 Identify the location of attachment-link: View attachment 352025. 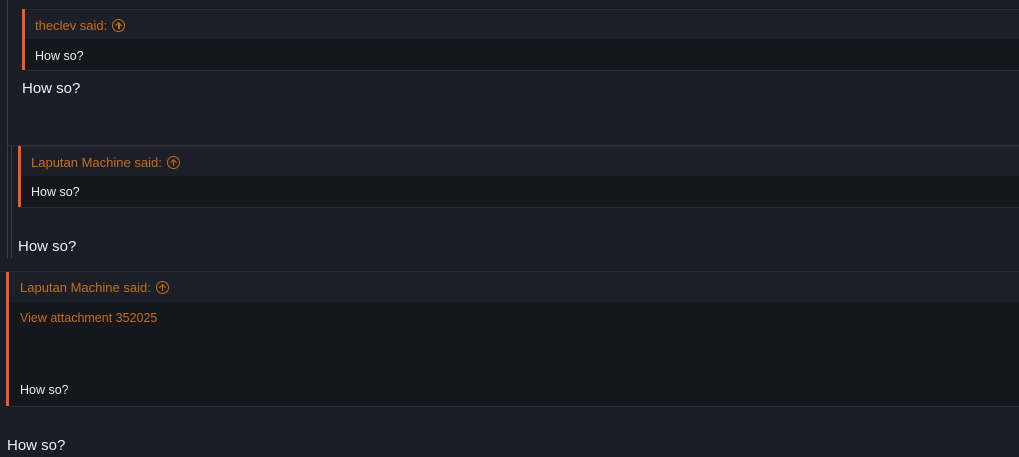
(88, 318).